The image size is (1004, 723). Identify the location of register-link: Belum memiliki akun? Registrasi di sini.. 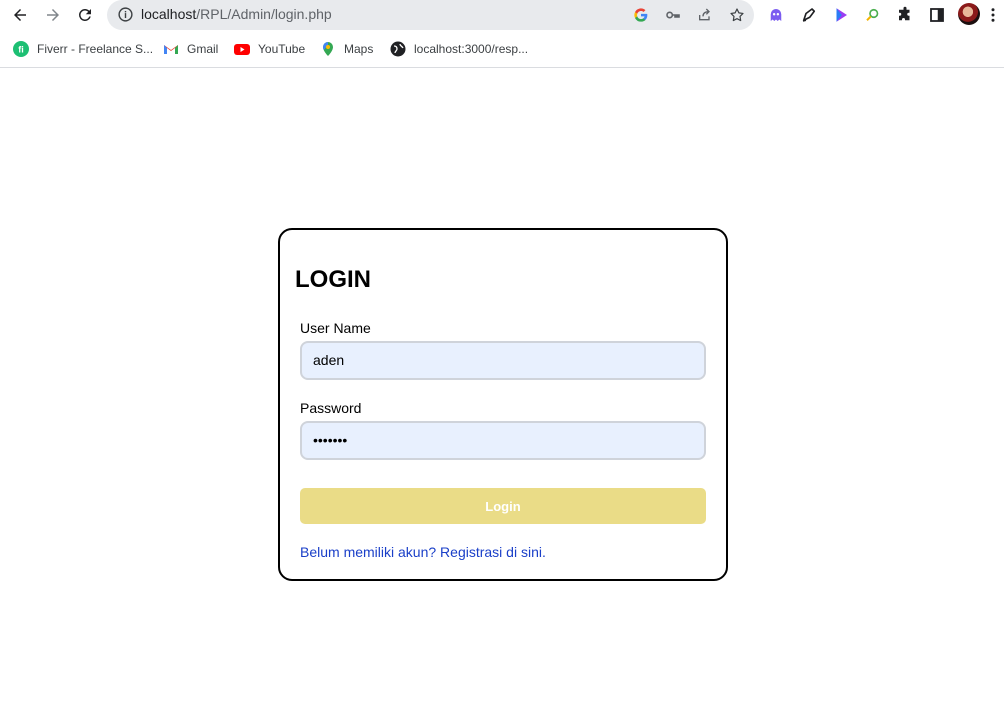
(423, 552).